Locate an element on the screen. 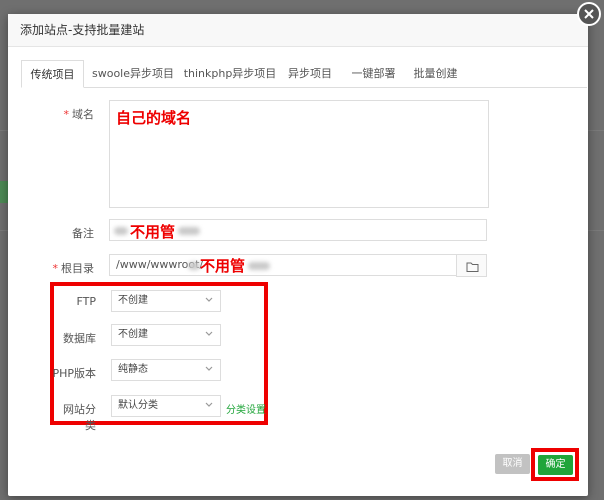 This screenshot has width=604, height=500. category-settings-link: 分类设置 is located at coordinates (246, 408).